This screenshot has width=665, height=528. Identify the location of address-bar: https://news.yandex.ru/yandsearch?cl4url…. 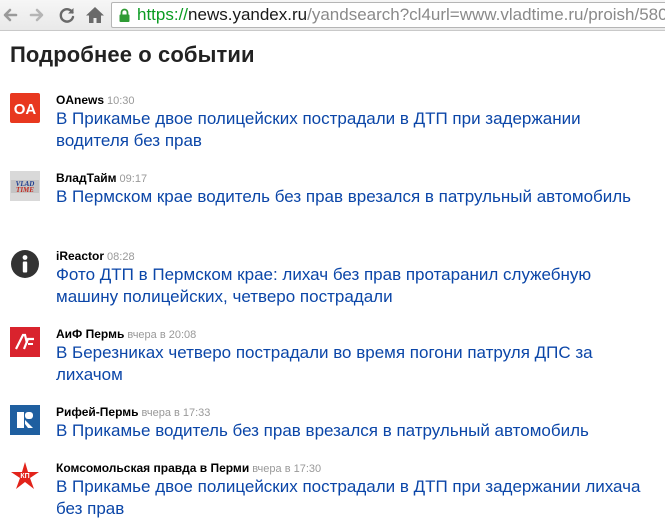
(388, 15).